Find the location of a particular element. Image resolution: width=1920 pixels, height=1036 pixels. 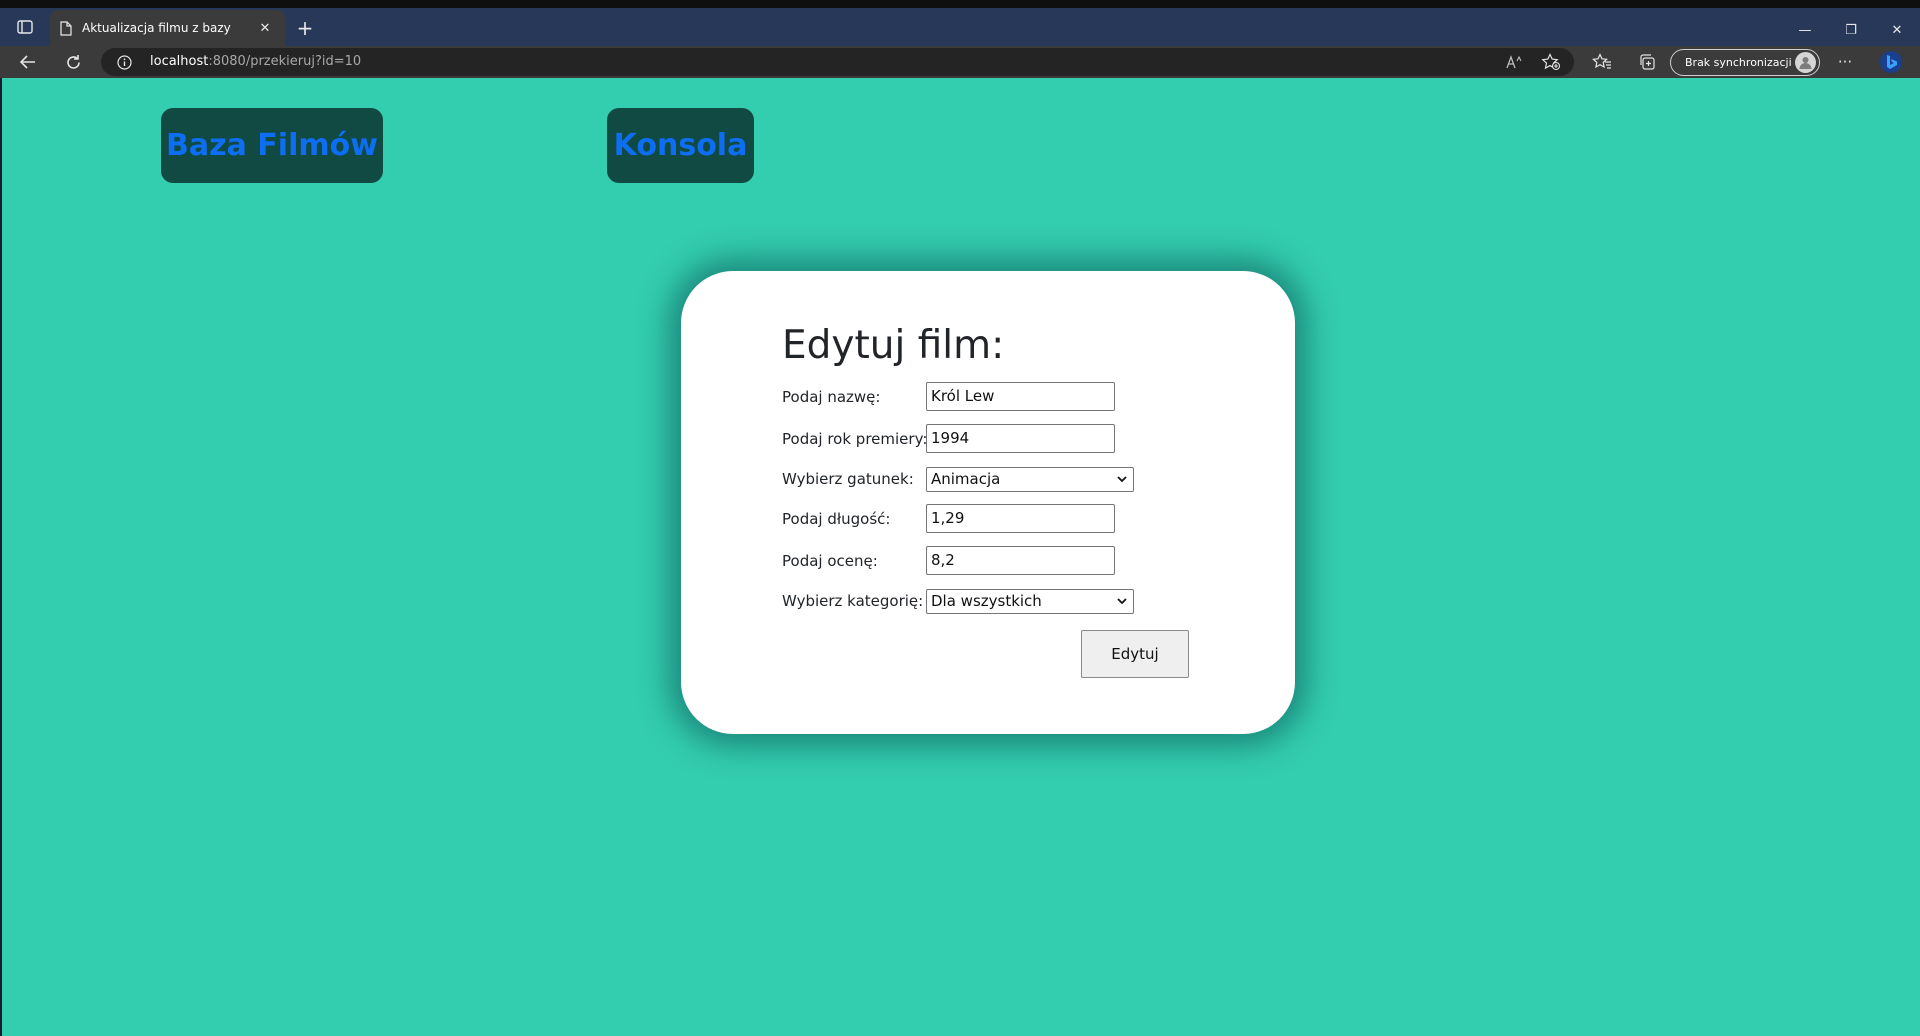

page-icon is located at coordinates (66, 28).